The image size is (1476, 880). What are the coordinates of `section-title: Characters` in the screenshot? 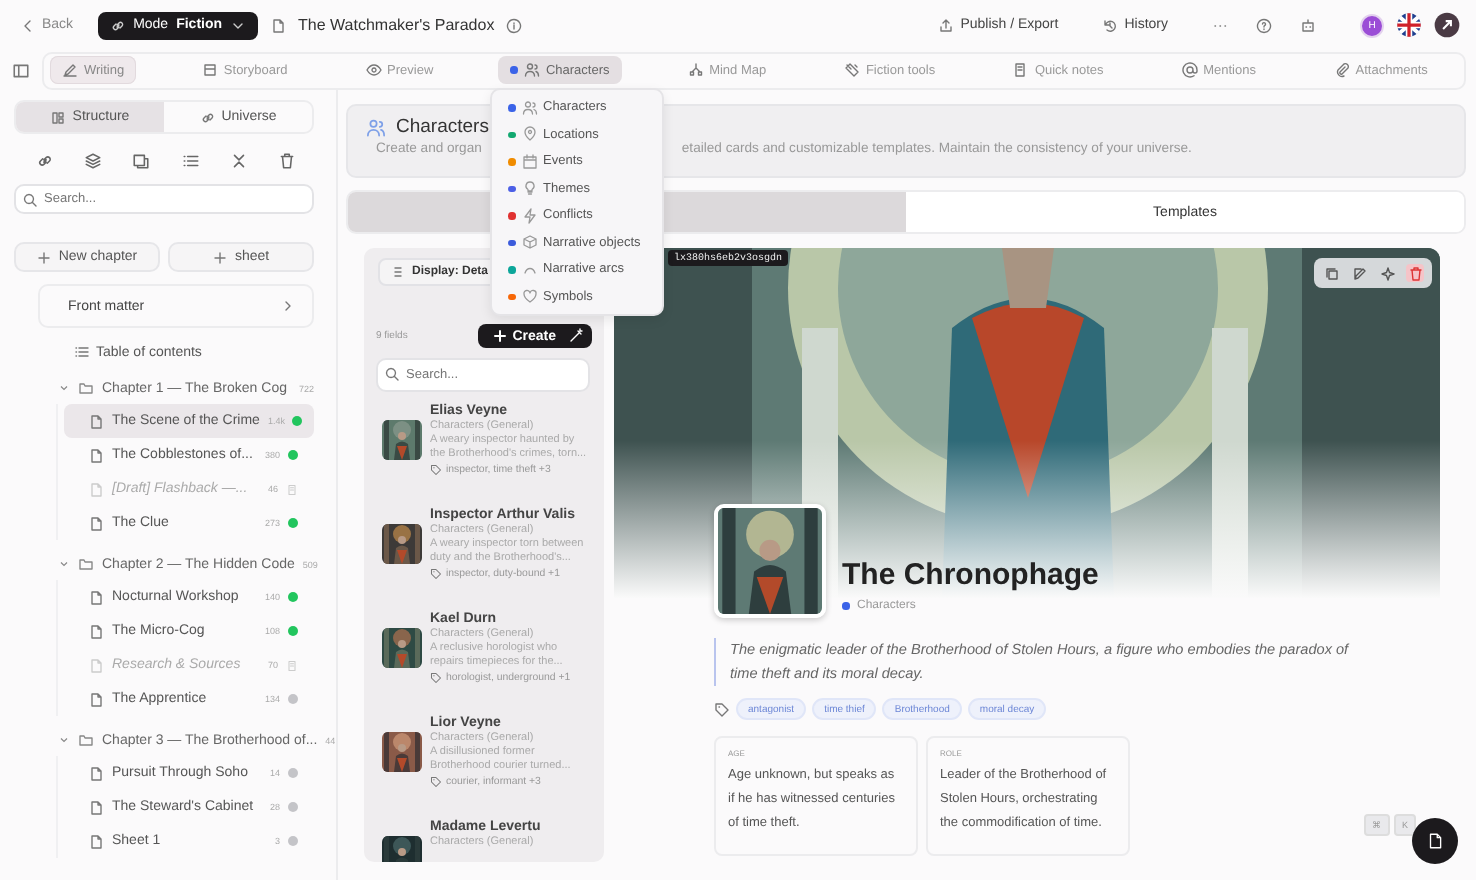 It's located at (442, 127).